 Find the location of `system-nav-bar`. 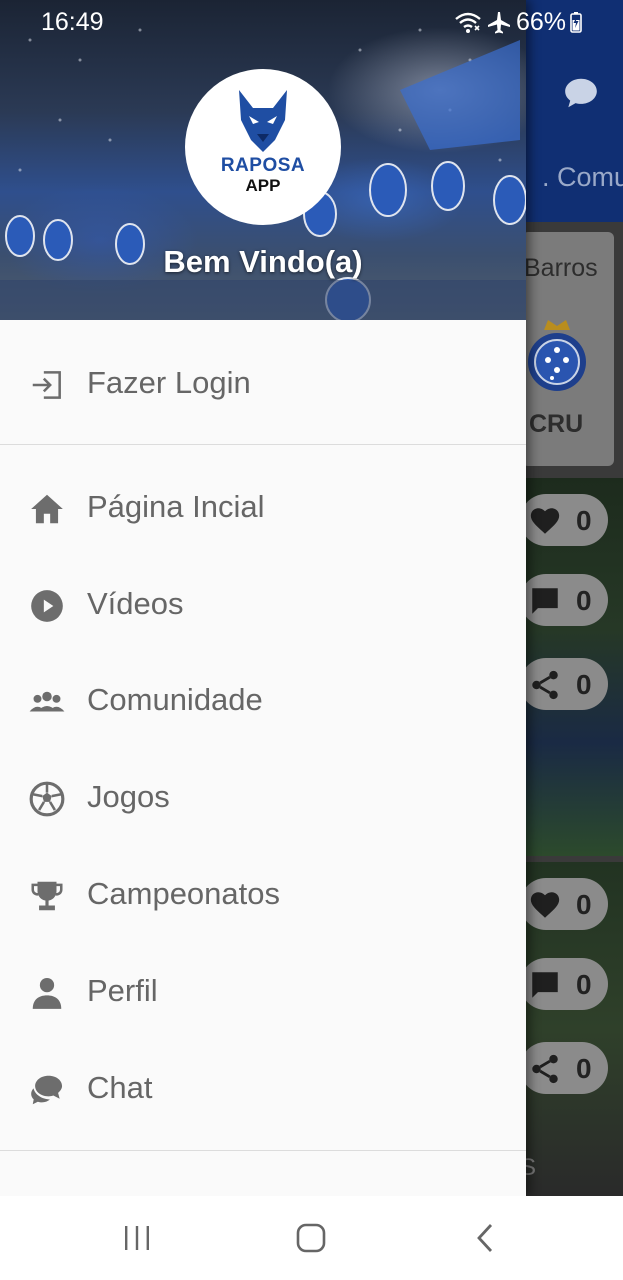

system-nav-bar is located at coordinates (311, 1238).